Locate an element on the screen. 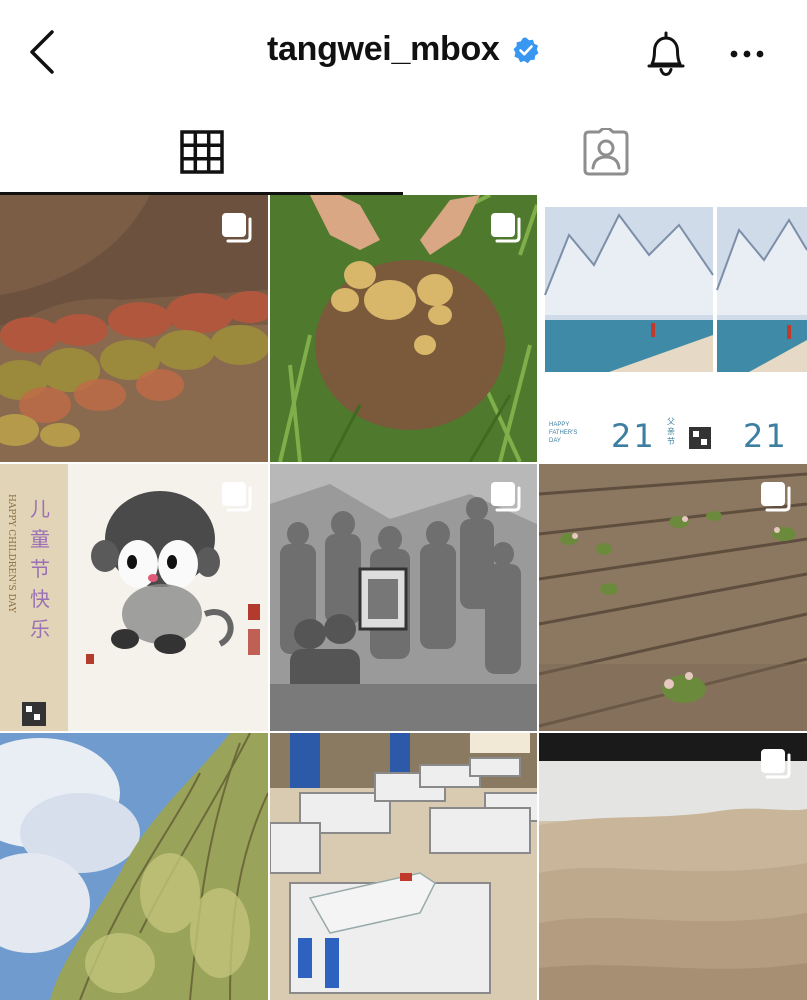 The height and width of the screenshot is (1000, 807). more-options-button is located at coordinates (747, 54).